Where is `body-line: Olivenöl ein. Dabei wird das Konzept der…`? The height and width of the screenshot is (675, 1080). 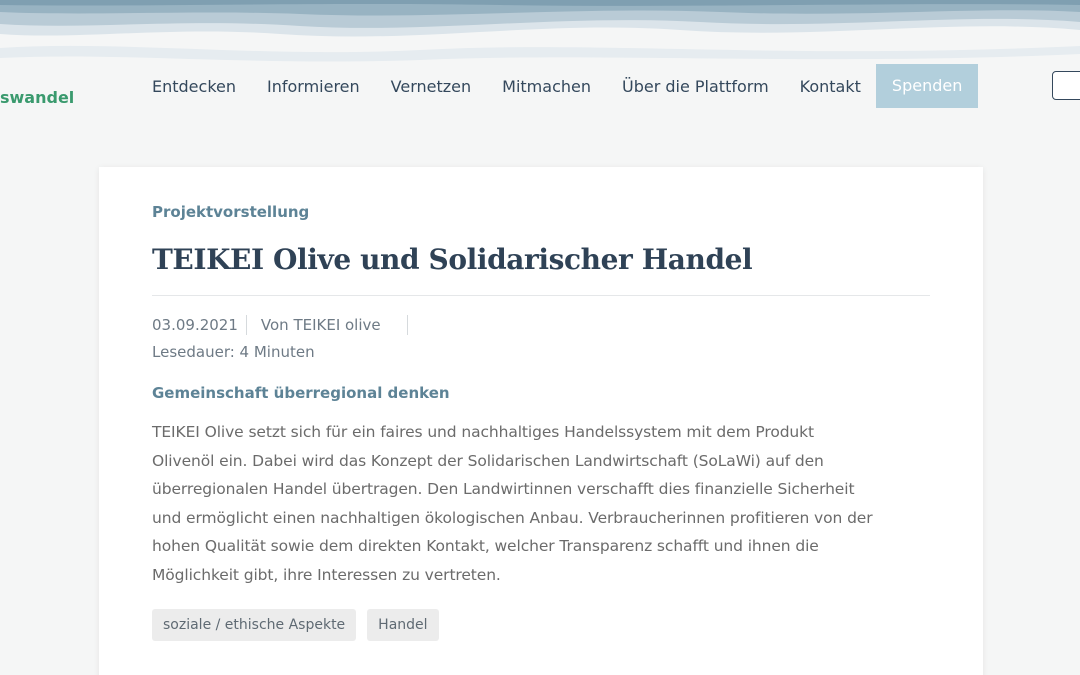 body-line: Olivenöl ein. Dabei wird das Konzept der… is located at coordinates (488, 460).